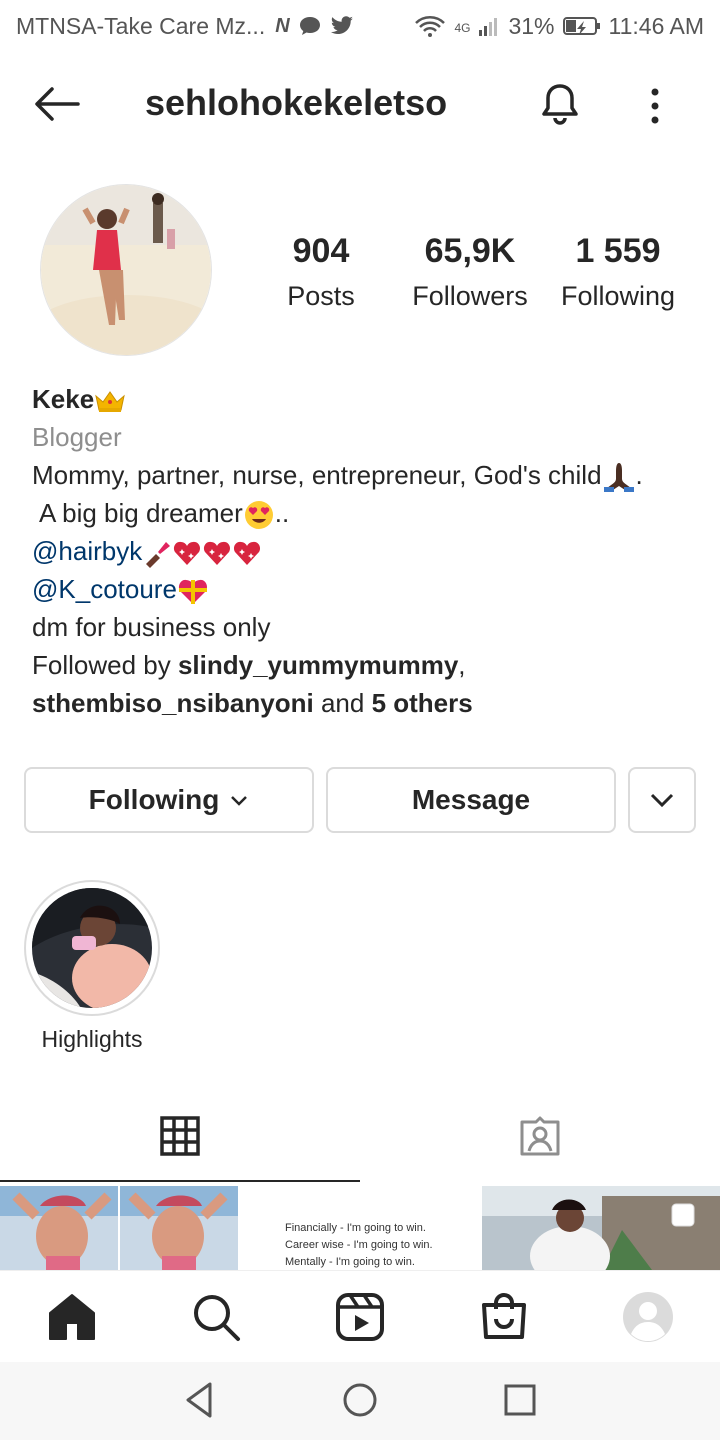 The width and height of the screenshot is (720, 1440). I want to click on story-highlight, so click(92, 948).